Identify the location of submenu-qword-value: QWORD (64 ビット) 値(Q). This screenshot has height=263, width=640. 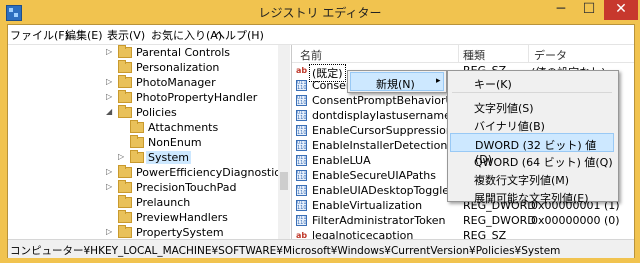
(532, 160).